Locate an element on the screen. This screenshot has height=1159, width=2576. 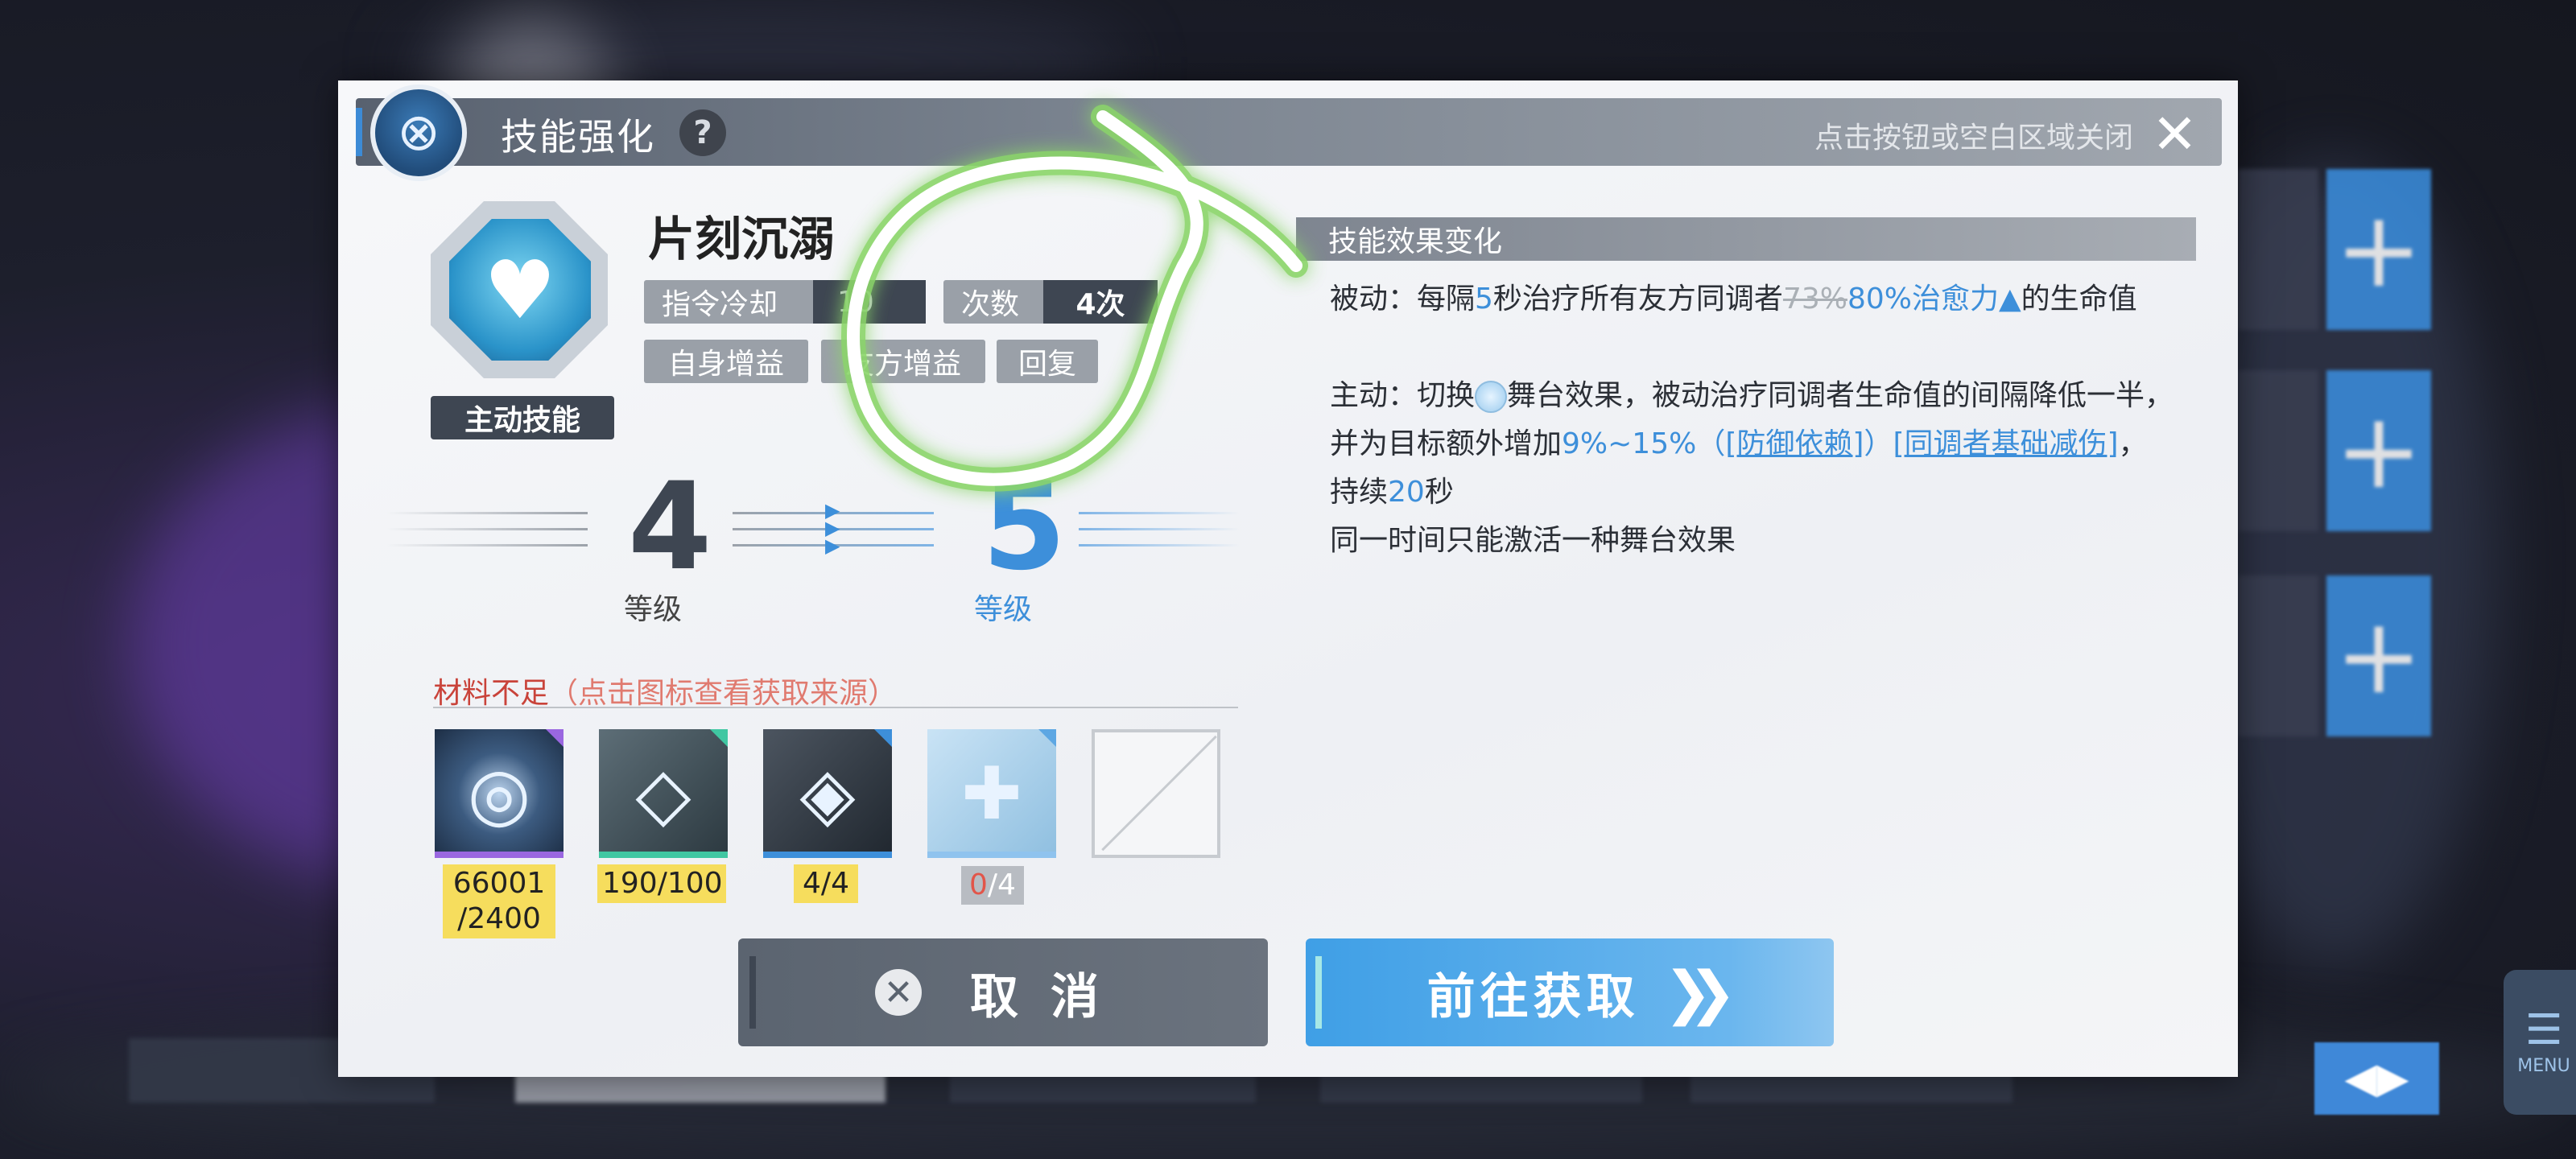
material-4-need: /4 is located at coordinates (1001, 884).